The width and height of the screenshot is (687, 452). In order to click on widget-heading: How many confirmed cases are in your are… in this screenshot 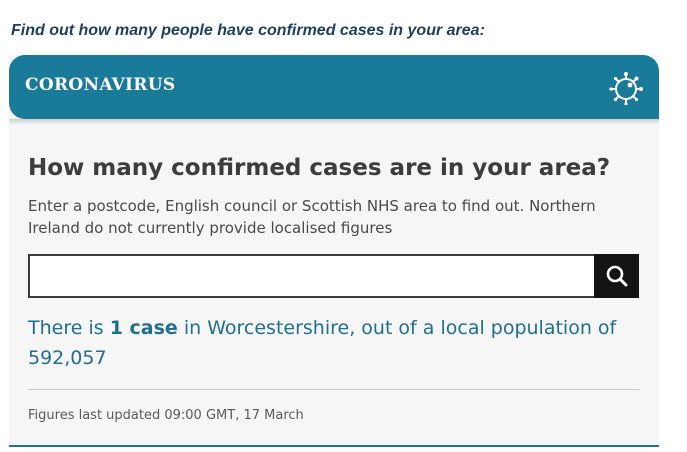, I will do `click(319, 168)`.